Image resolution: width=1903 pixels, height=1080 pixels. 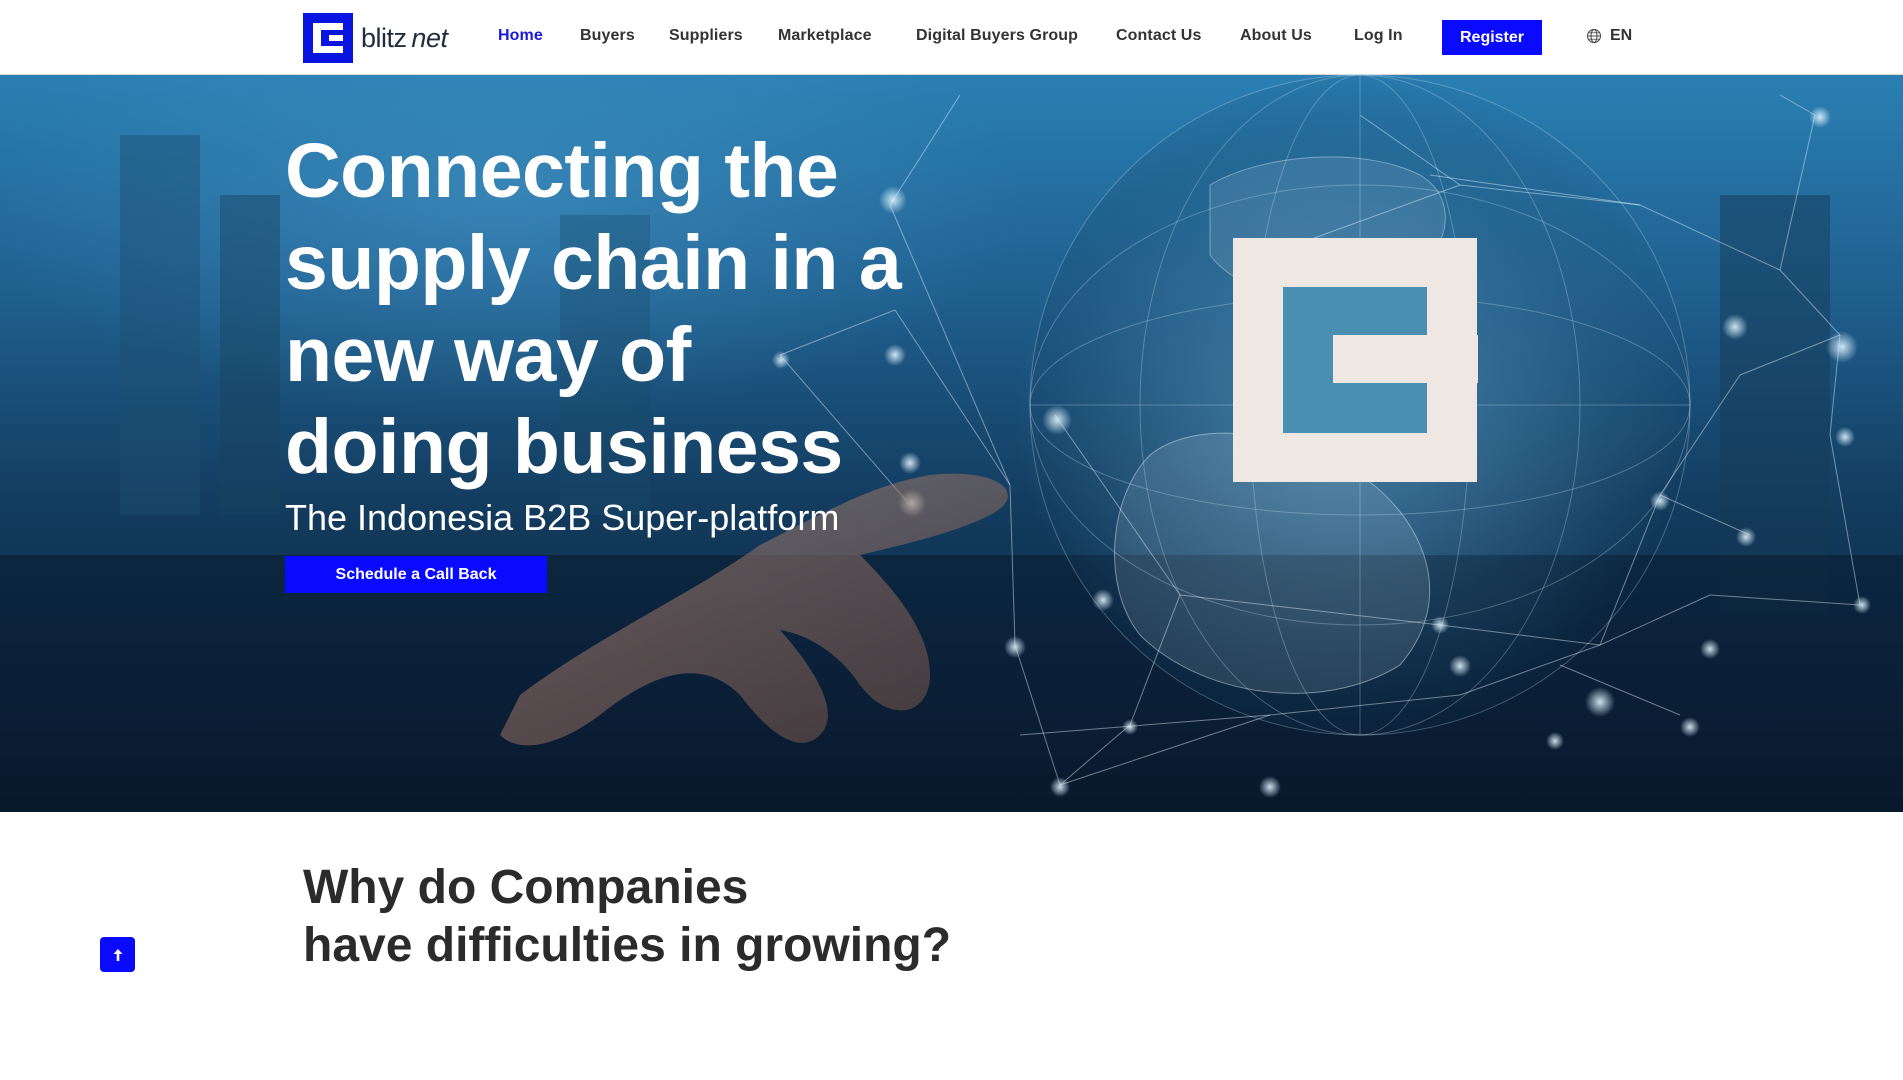 I want to click on logo-mark-icon, so click(x=328, y=38).